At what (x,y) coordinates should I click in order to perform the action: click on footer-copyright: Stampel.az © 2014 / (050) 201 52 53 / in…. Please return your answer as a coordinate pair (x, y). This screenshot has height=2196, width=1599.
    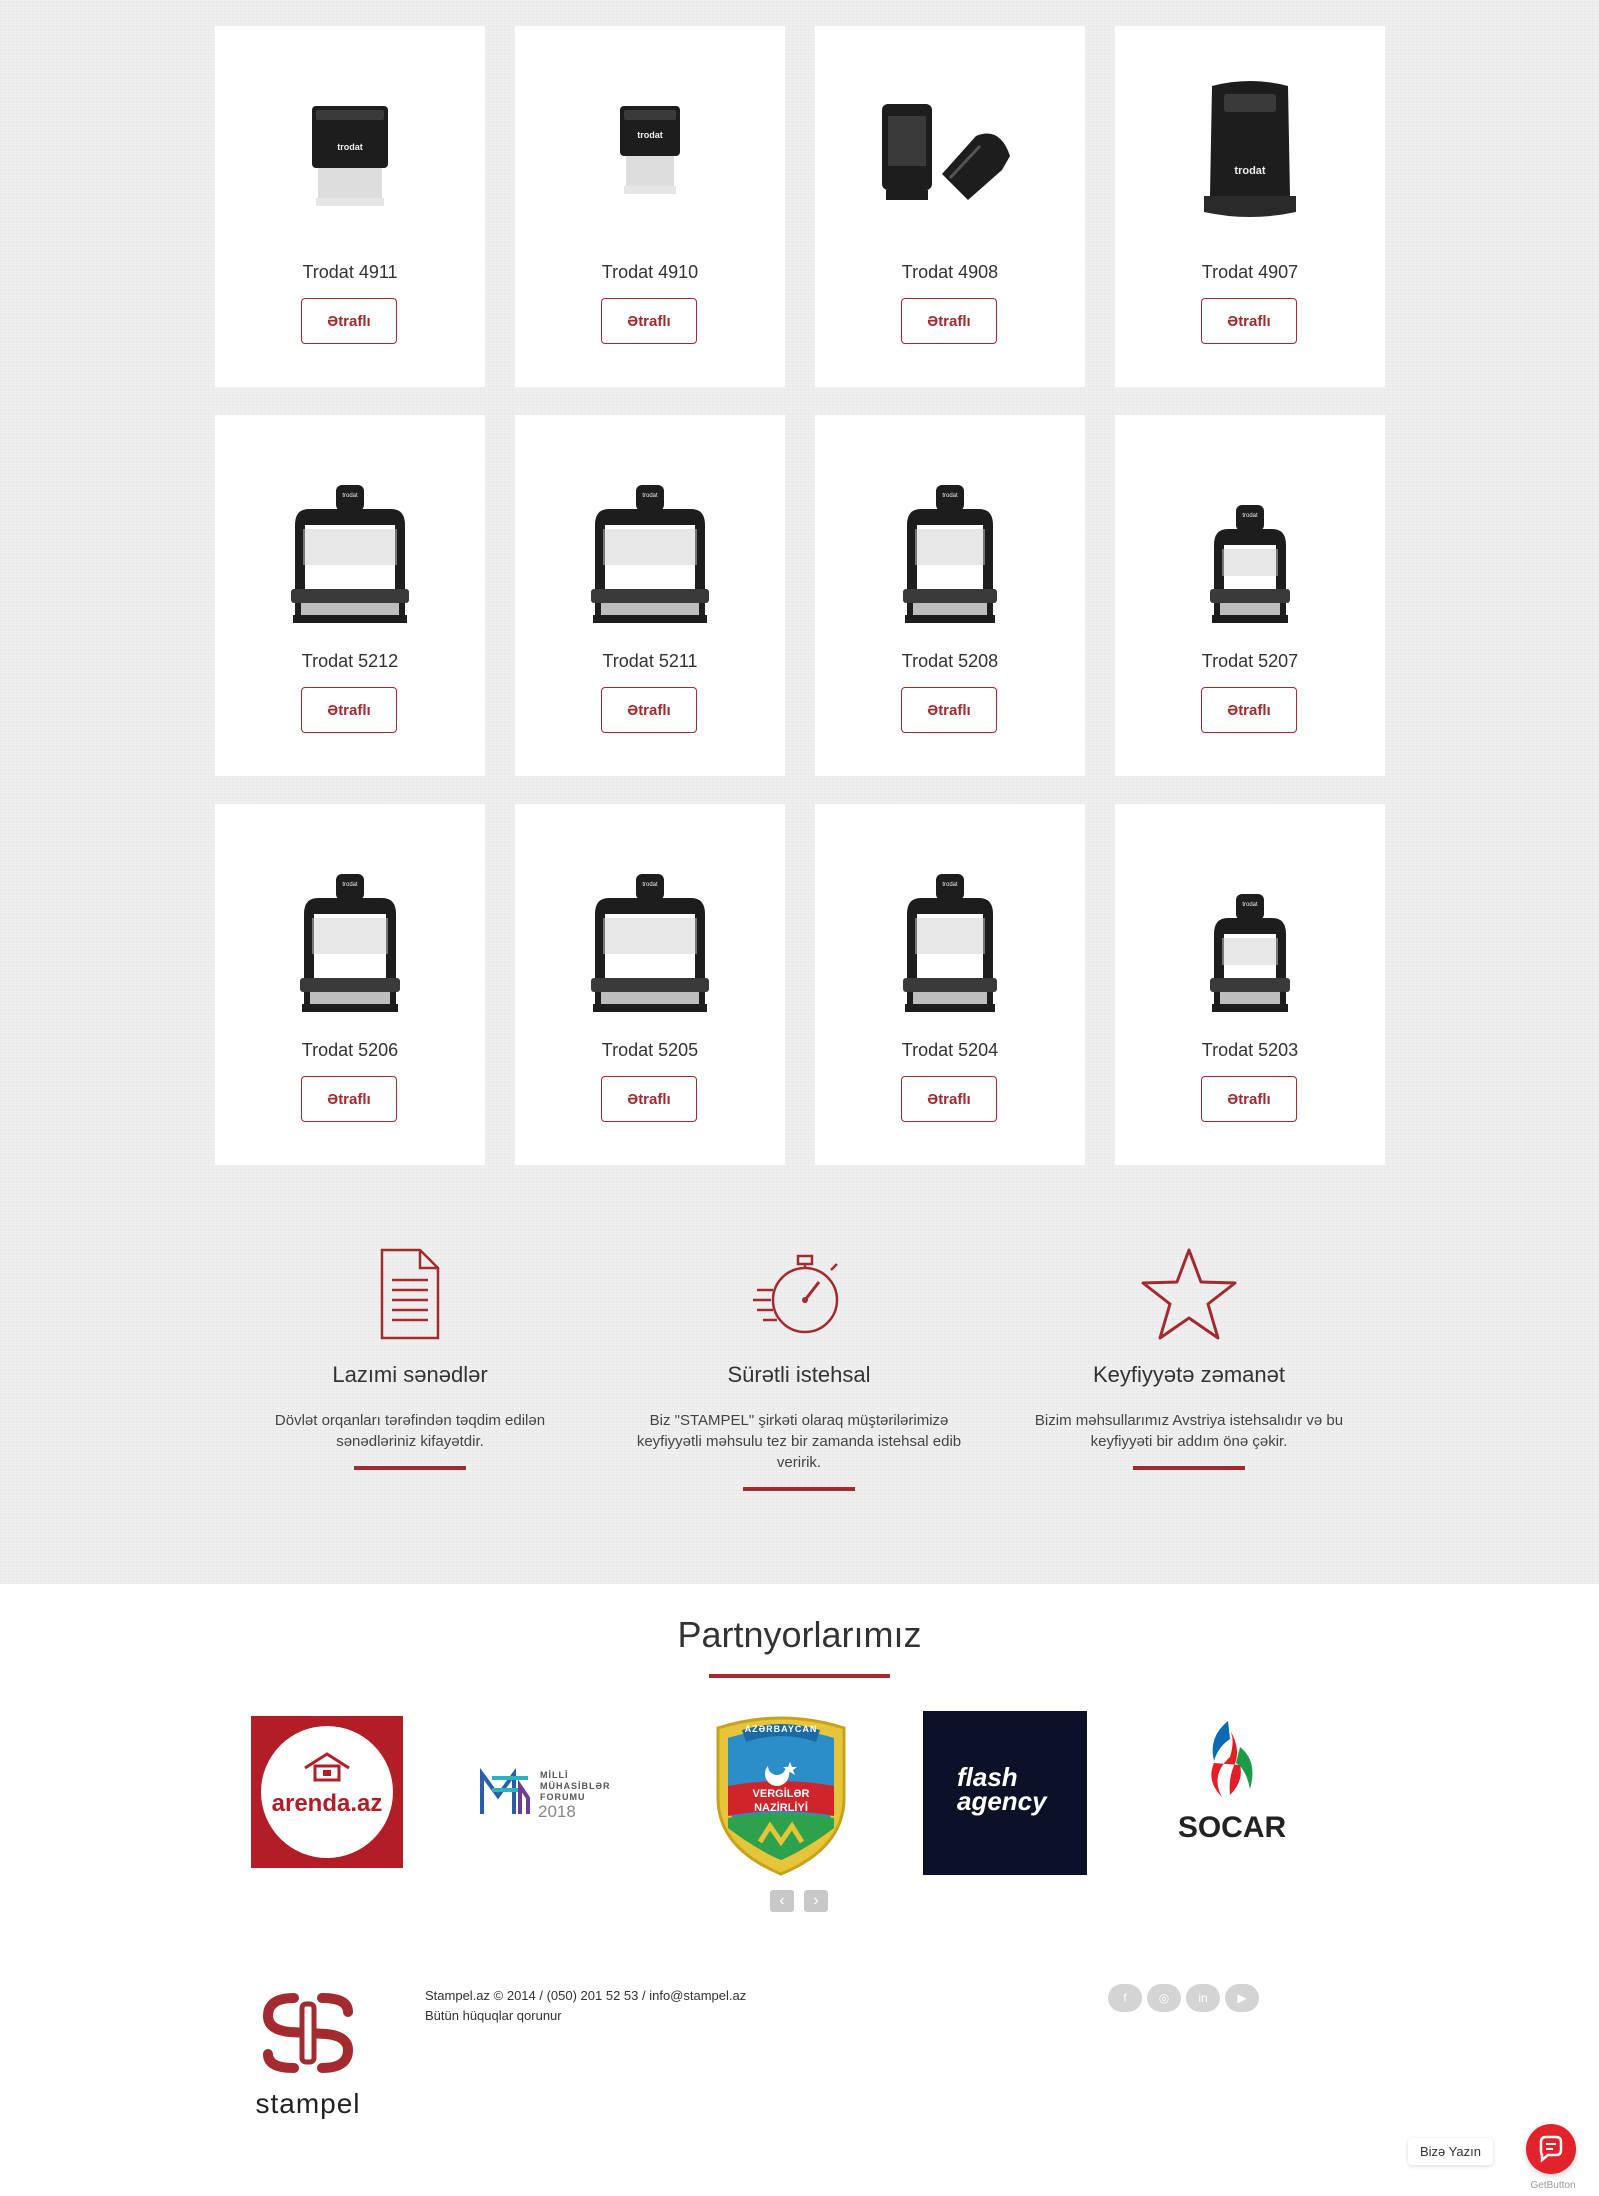
    Looking at the image, I should click on (586, 1995).